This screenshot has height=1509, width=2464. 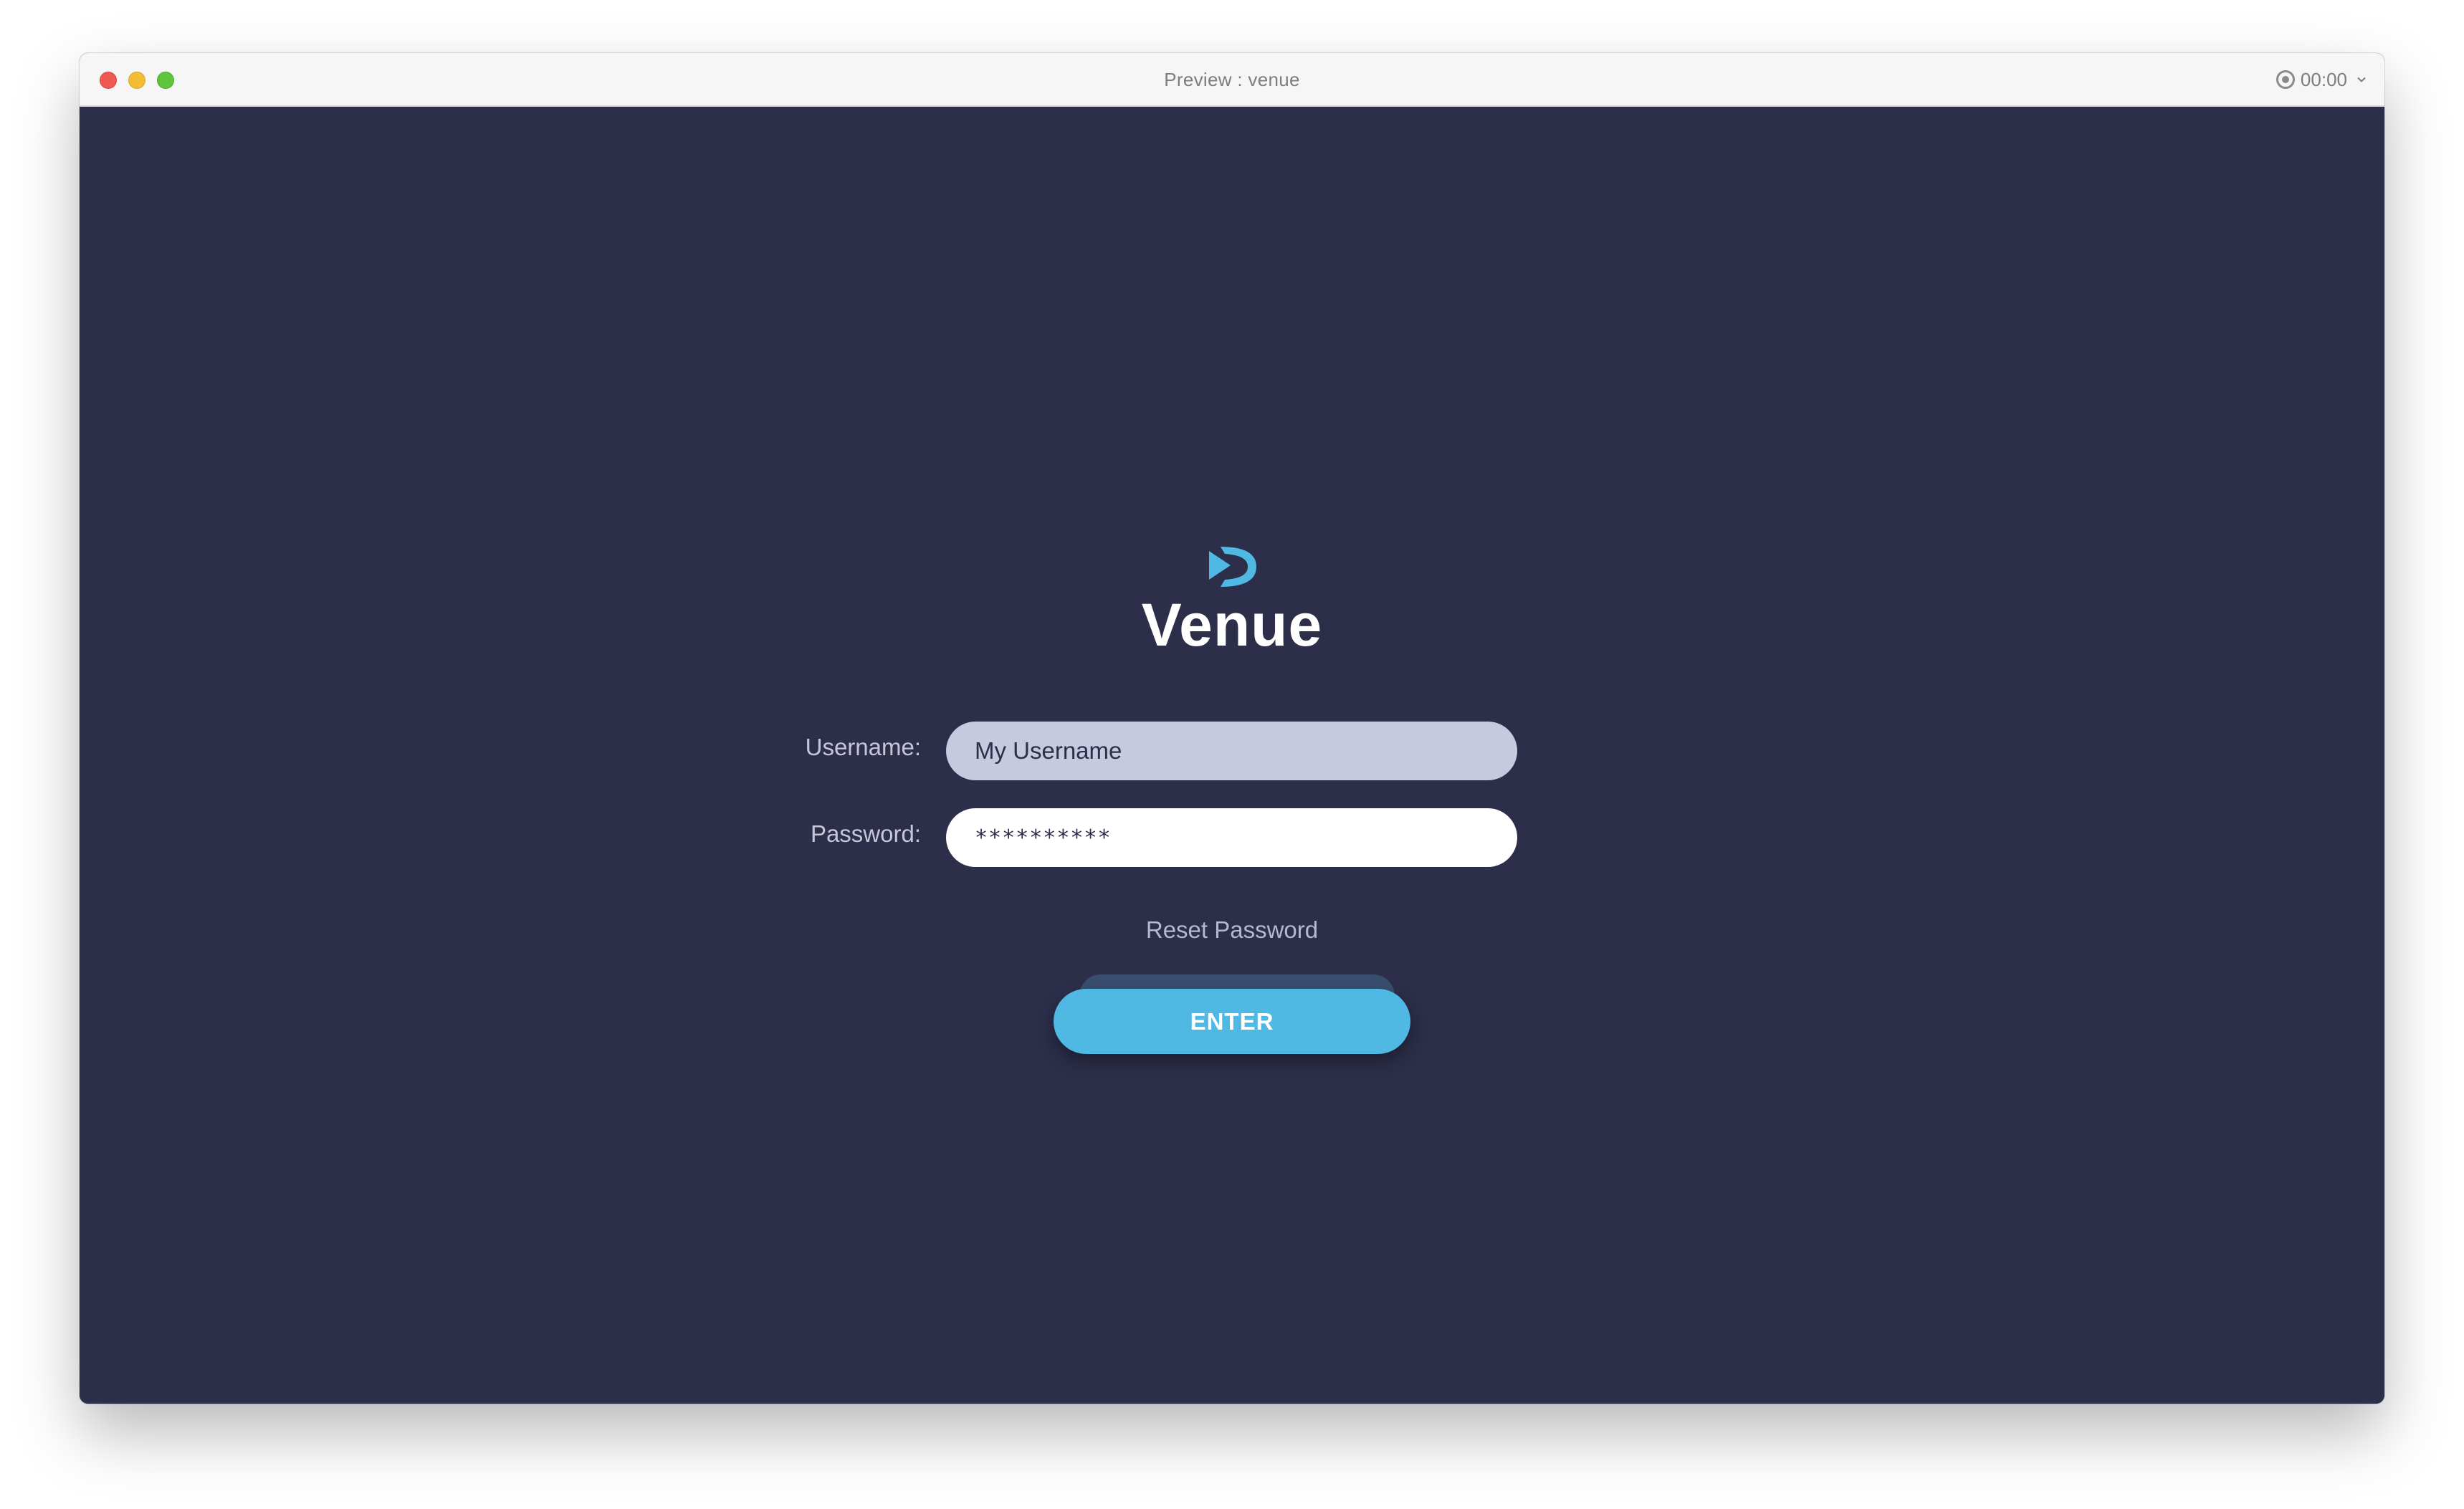 I want to click on brand-title: Venue, so click(x=1232, y=624).